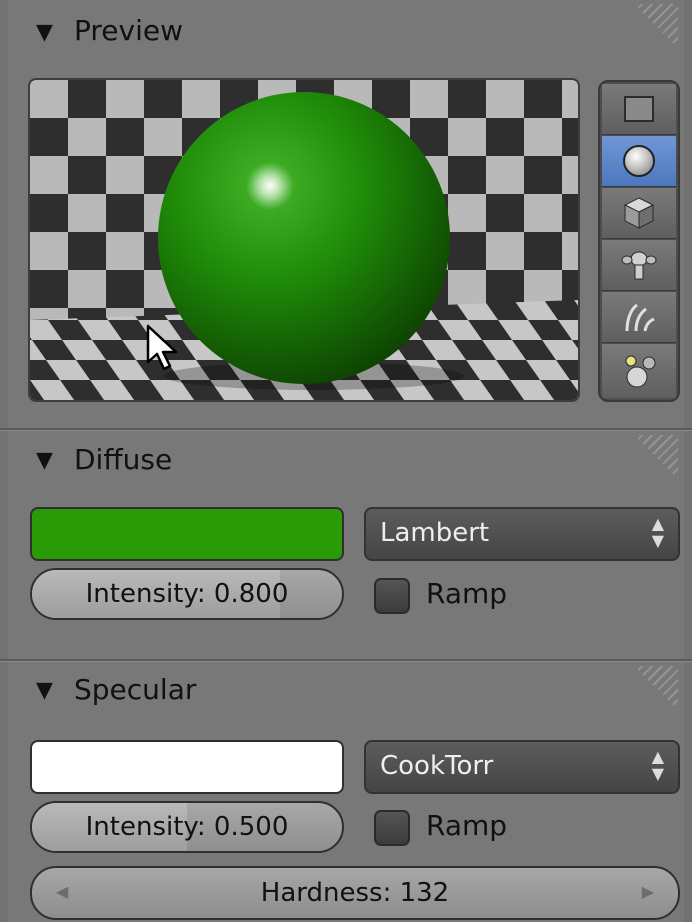 Image resolution: width=692 pixels, height=922 pixels. What do you see at coordinates (467, 593) in the screenshot?
I see `diffuse-ramp-label: Ramp` at bounding box center [467, 593].